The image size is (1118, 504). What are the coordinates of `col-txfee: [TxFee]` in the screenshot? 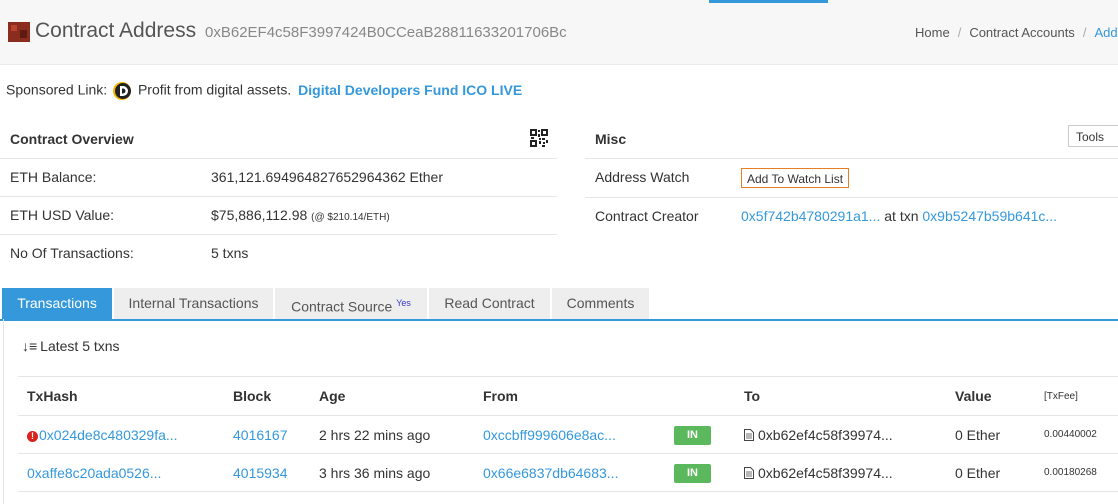 It's located at (1081, 396).